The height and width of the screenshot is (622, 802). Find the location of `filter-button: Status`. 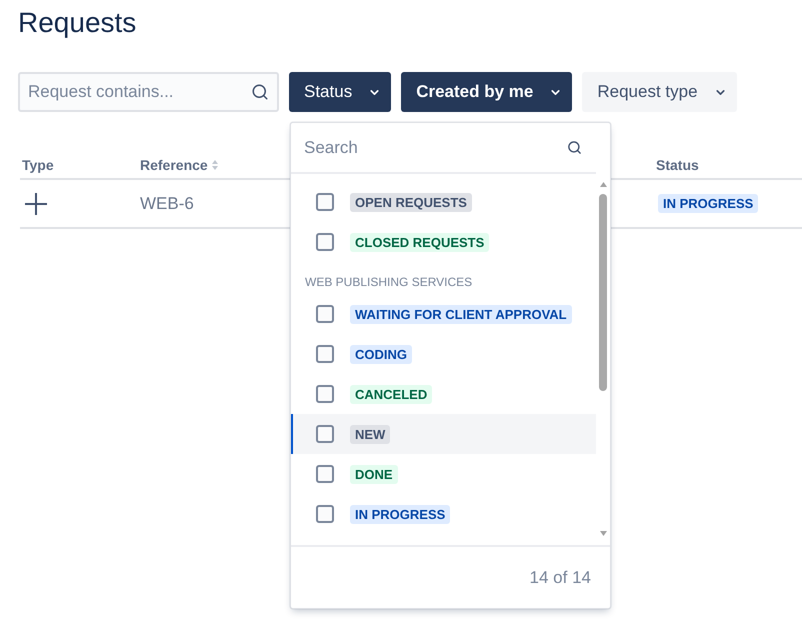

filter-button: Status is located at coordinates (340, 92).